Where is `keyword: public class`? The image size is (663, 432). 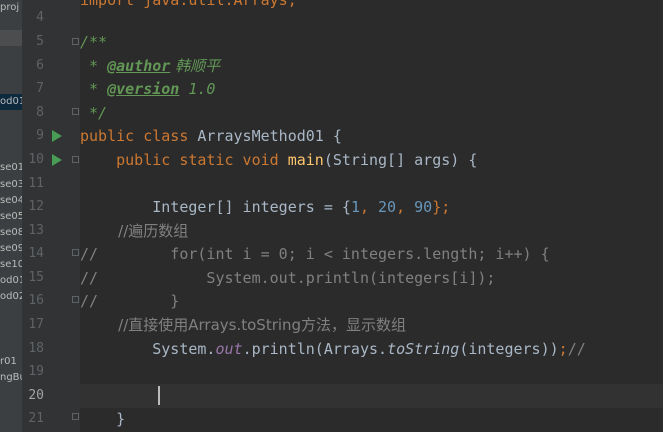 keyword: public class is located at coordinates (139, 136).